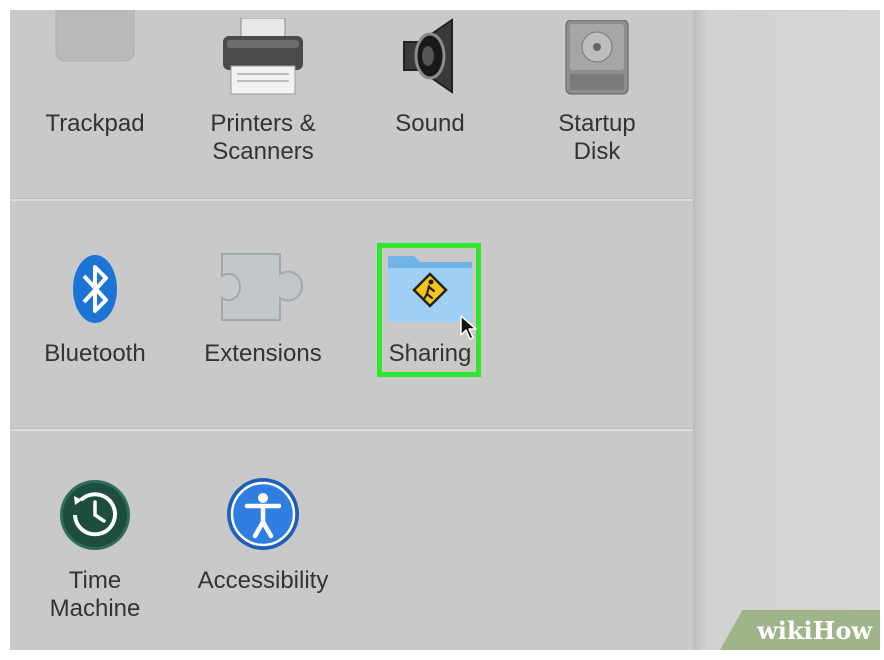 The image size is (884, 660). I want to click on pane-time-machine: Time Machine, so click(95, 550).